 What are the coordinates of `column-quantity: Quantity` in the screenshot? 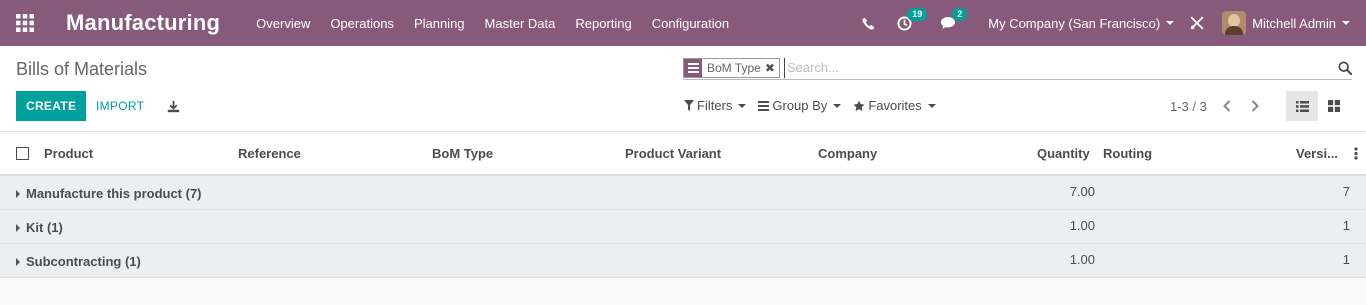 It's located at (1063, 153).